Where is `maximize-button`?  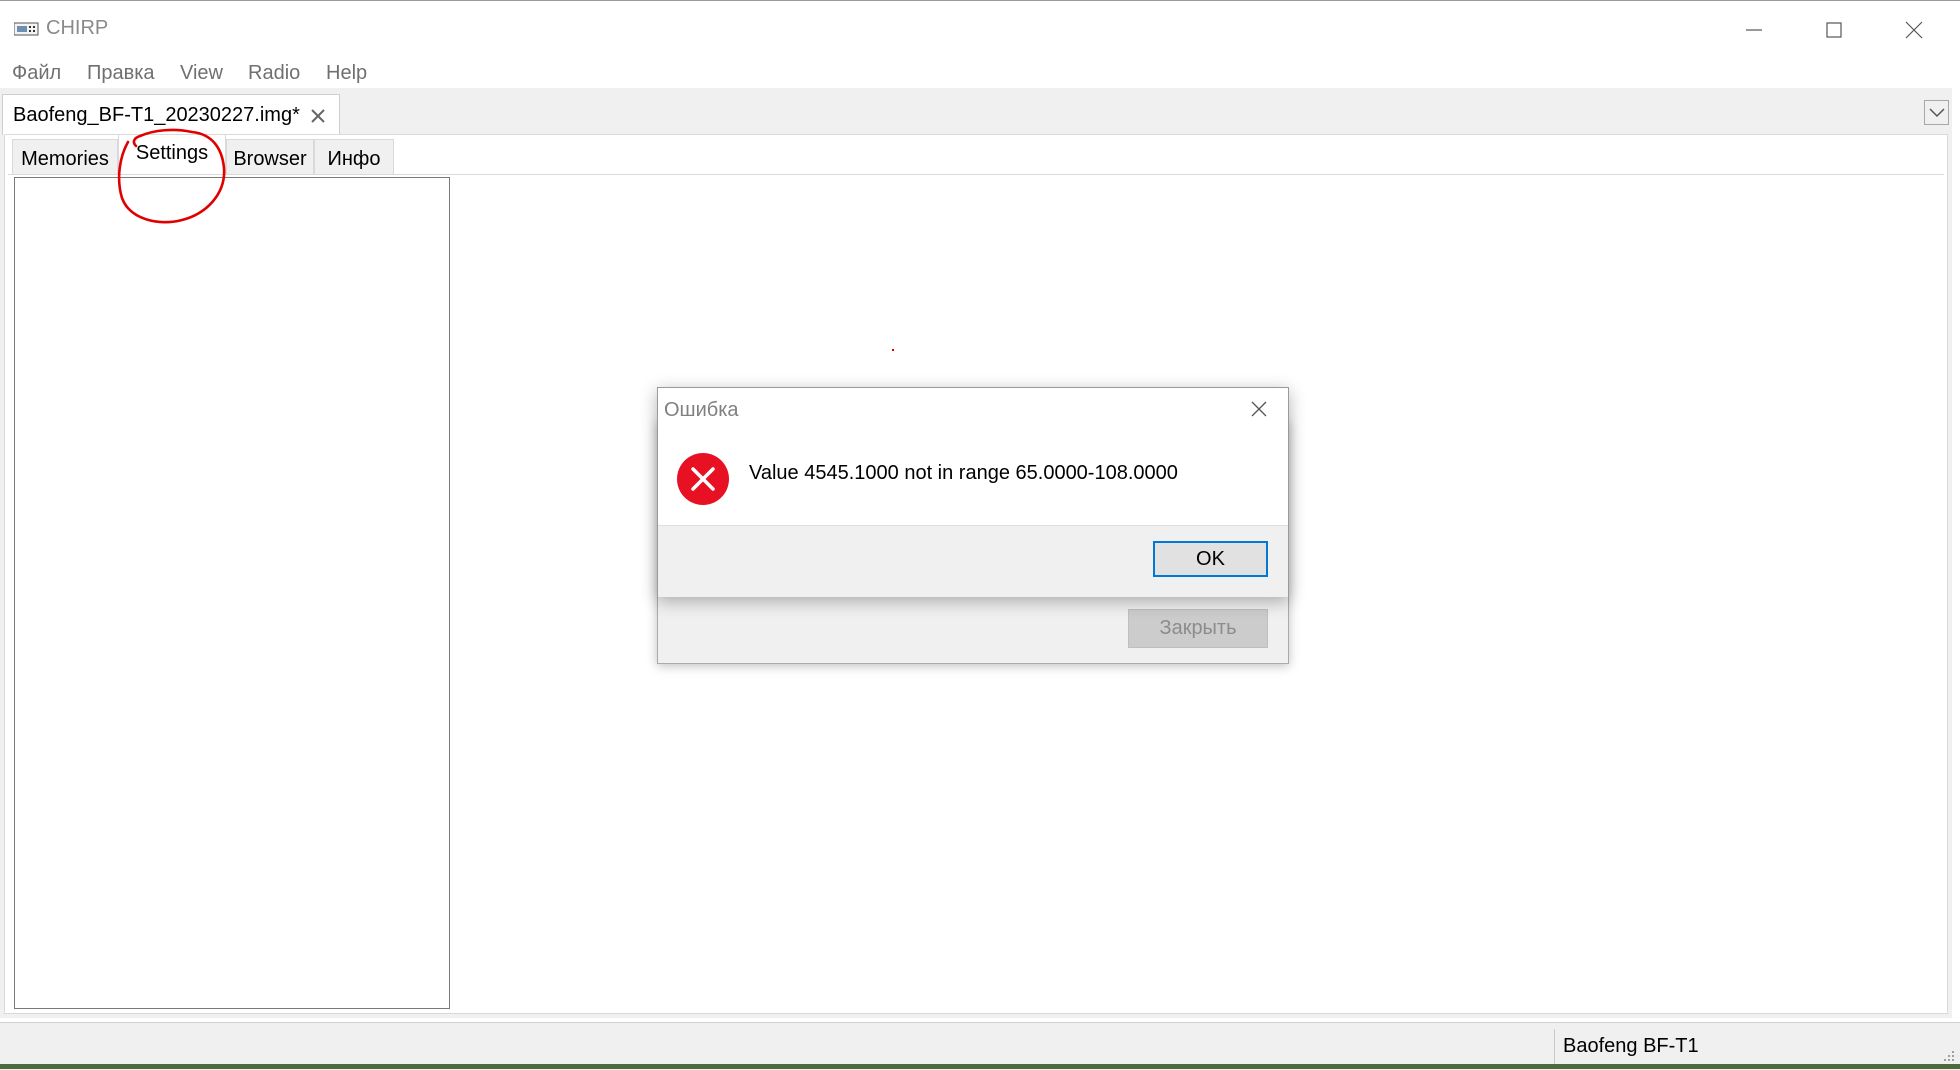
maximize-button is located at coordinates (1834, 30).